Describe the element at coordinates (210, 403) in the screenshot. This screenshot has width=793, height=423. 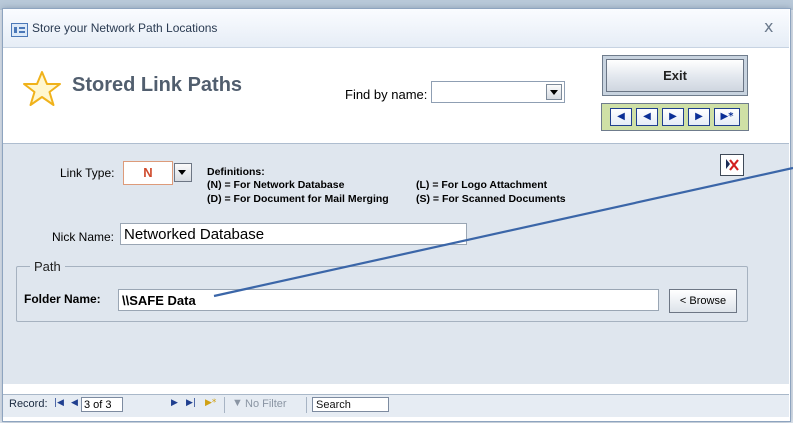
I see `new-record-icon: ▶*` at that location.